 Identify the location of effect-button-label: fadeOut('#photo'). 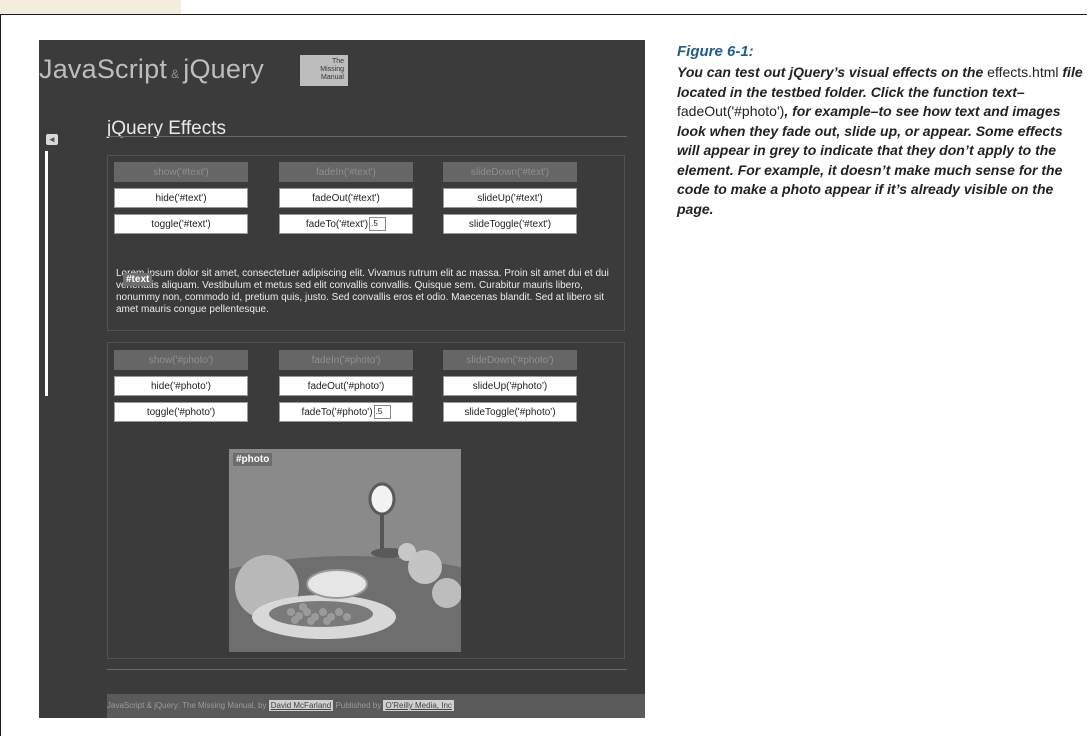
(346, 386).